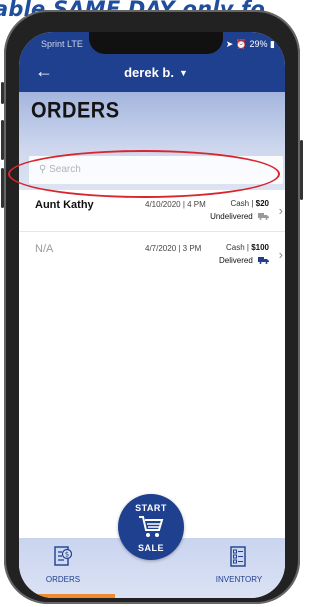 The height and width of the screenshot is (607, 320). What do you see at coordinates (150, 548) in the screenshot?
I see `fab-line2: SALE` at bounding box center [150, 548].